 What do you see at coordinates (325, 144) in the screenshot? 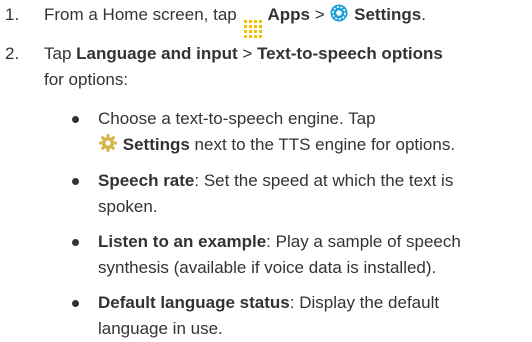
I see `bullet-line-2: next to the TTS engine for options.` at bounding box center [325, 144].